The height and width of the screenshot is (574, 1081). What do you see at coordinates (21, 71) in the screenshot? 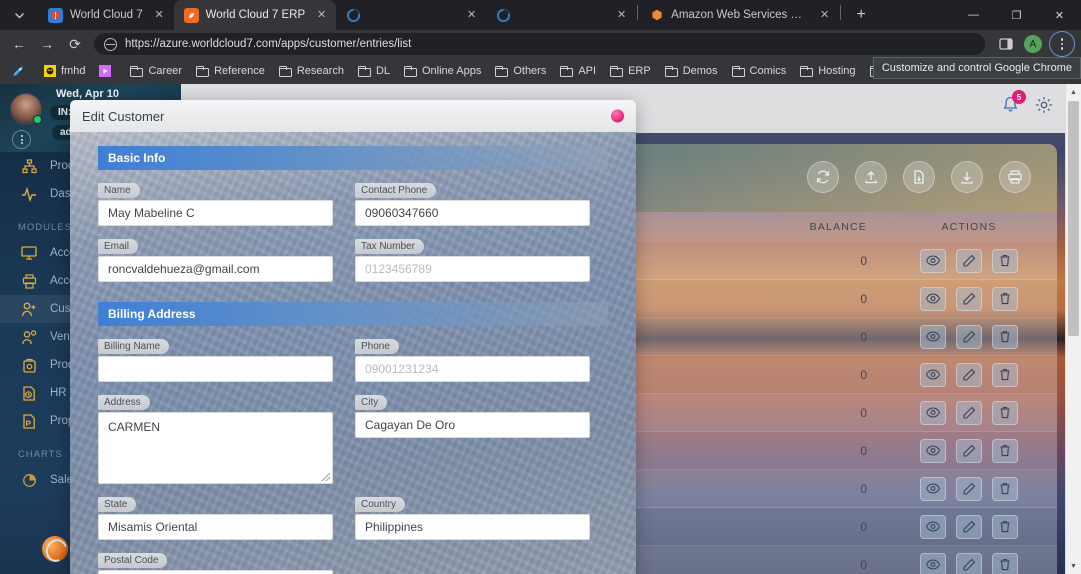
I see `bookmark-rocket` at bounding box center [21, 71].